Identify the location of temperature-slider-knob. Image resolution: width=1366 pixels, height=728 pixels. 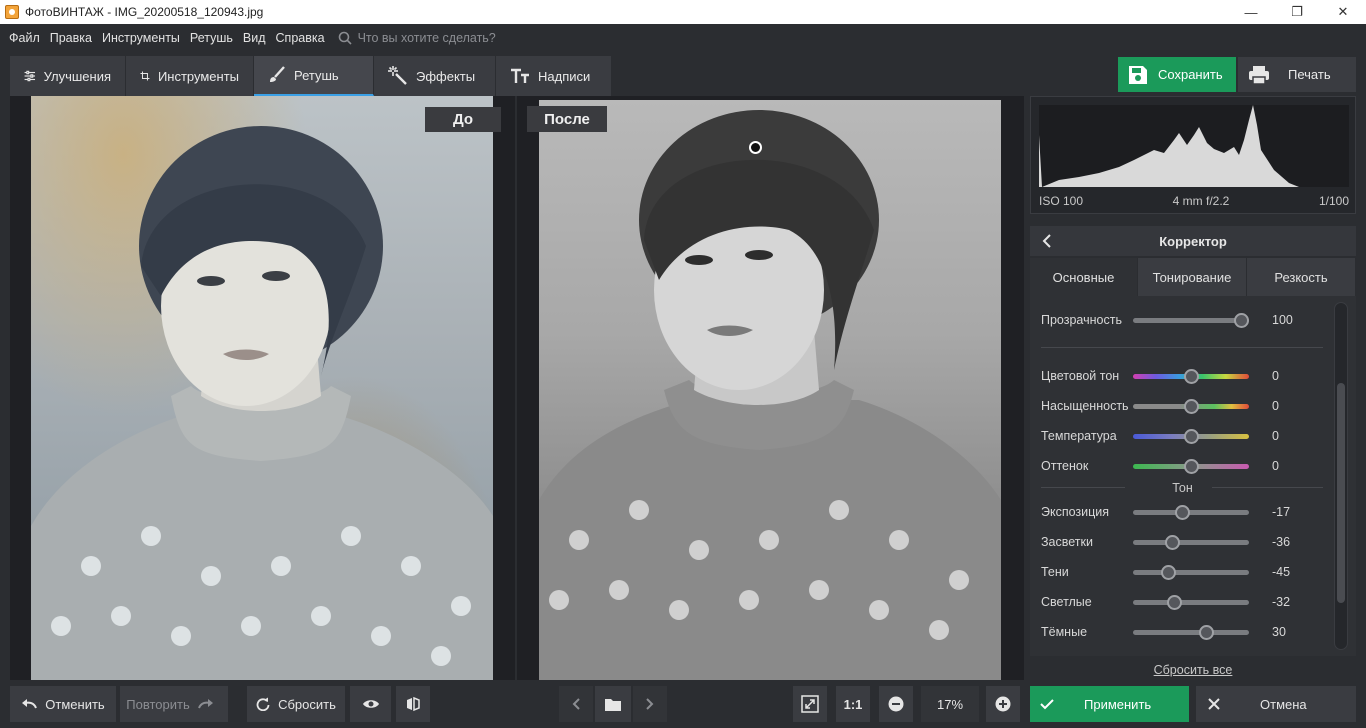
(1191, 436).